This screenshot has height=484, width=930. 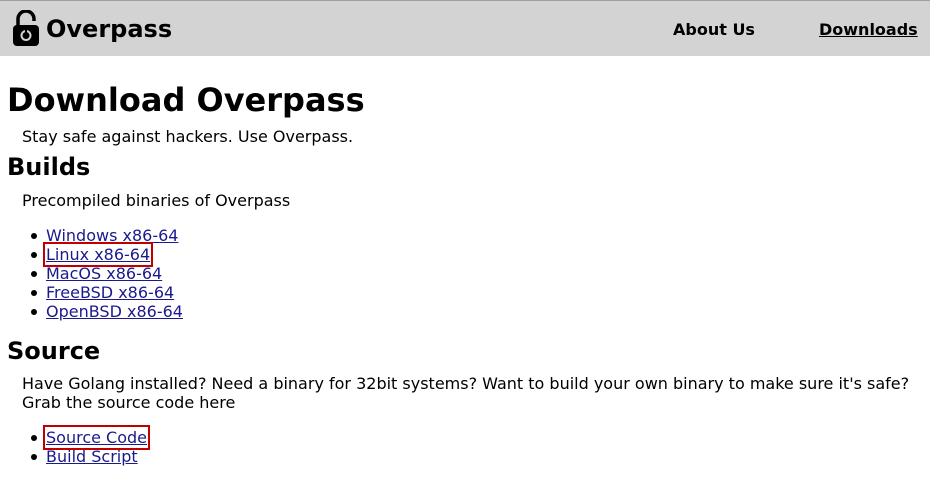 What do you see at coordinates (104, 273) in the screenshot?
I see `download-link-macos: MacOS x86-64` at bounding box center [104, 273].